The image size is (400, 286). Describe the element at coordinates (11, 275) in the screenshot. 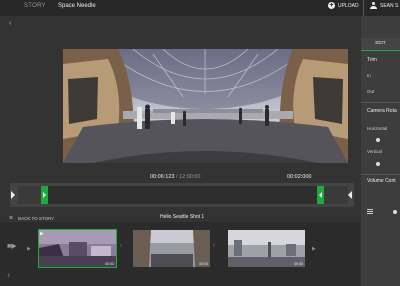

I see `music-note-icon: ♪` at that location.